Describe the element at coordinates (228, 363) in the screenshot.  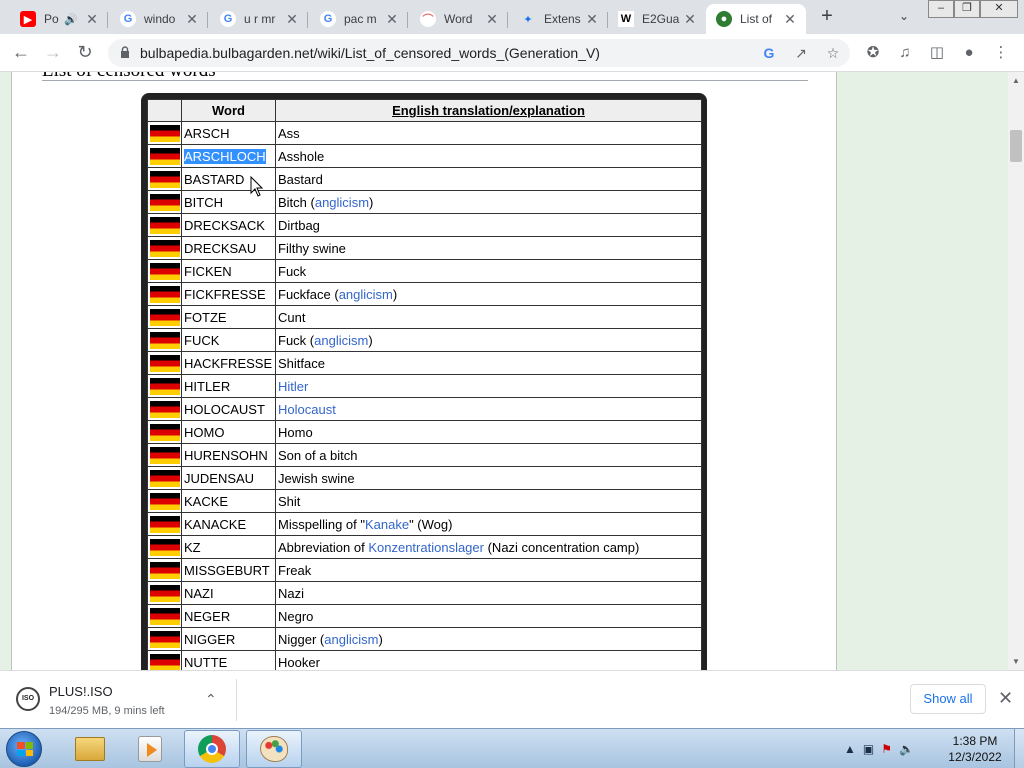
I see `word-cell: HACKFRESSE` at that location.